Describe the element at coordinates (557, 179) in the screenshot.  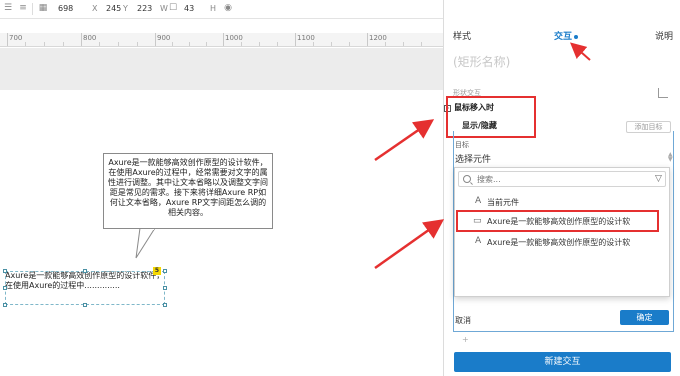
I see `search-input` at that location.